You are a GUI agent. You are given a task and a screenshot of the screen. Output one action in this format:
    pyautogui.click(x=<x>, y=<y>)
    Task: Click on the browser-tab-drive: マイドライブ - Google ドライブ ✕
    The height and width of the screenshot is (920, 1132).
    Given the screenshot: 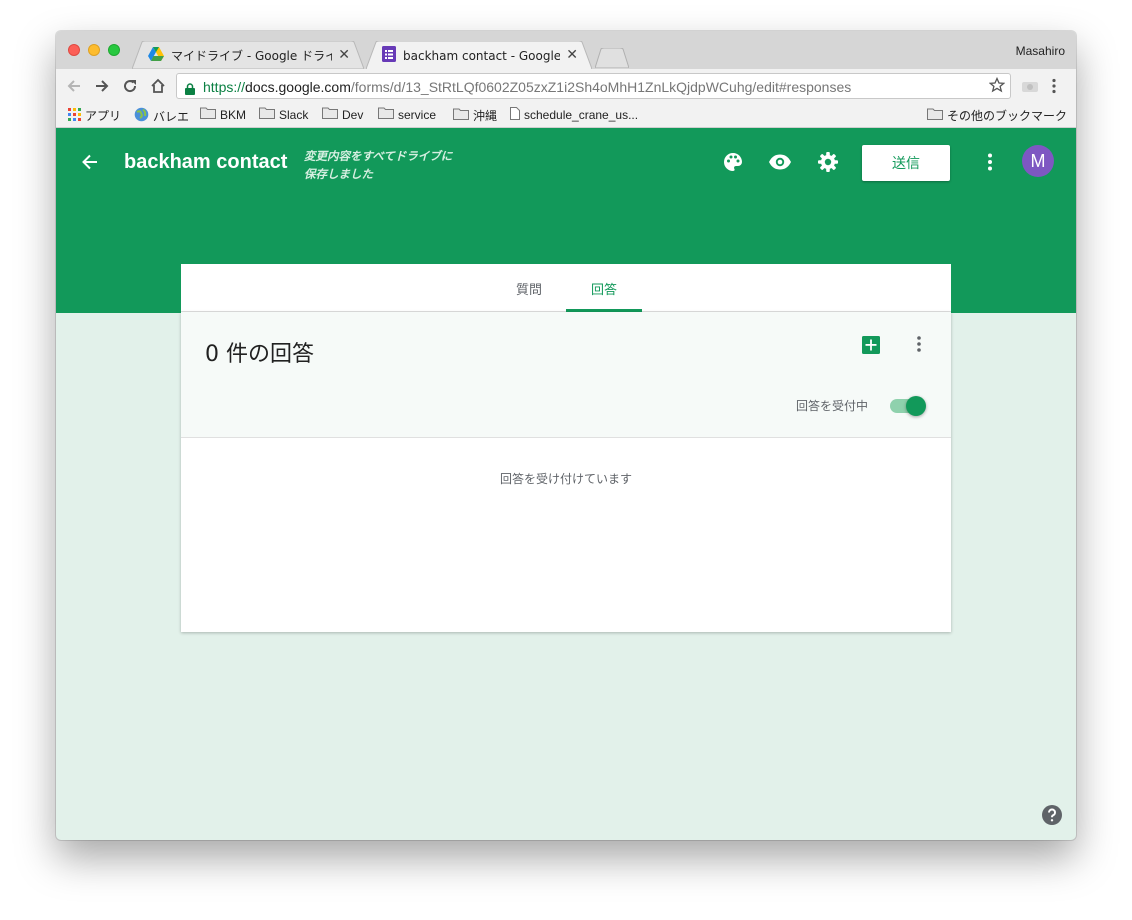 What is the action you would take?
    pyautogui.click(x=248, y=55)
    